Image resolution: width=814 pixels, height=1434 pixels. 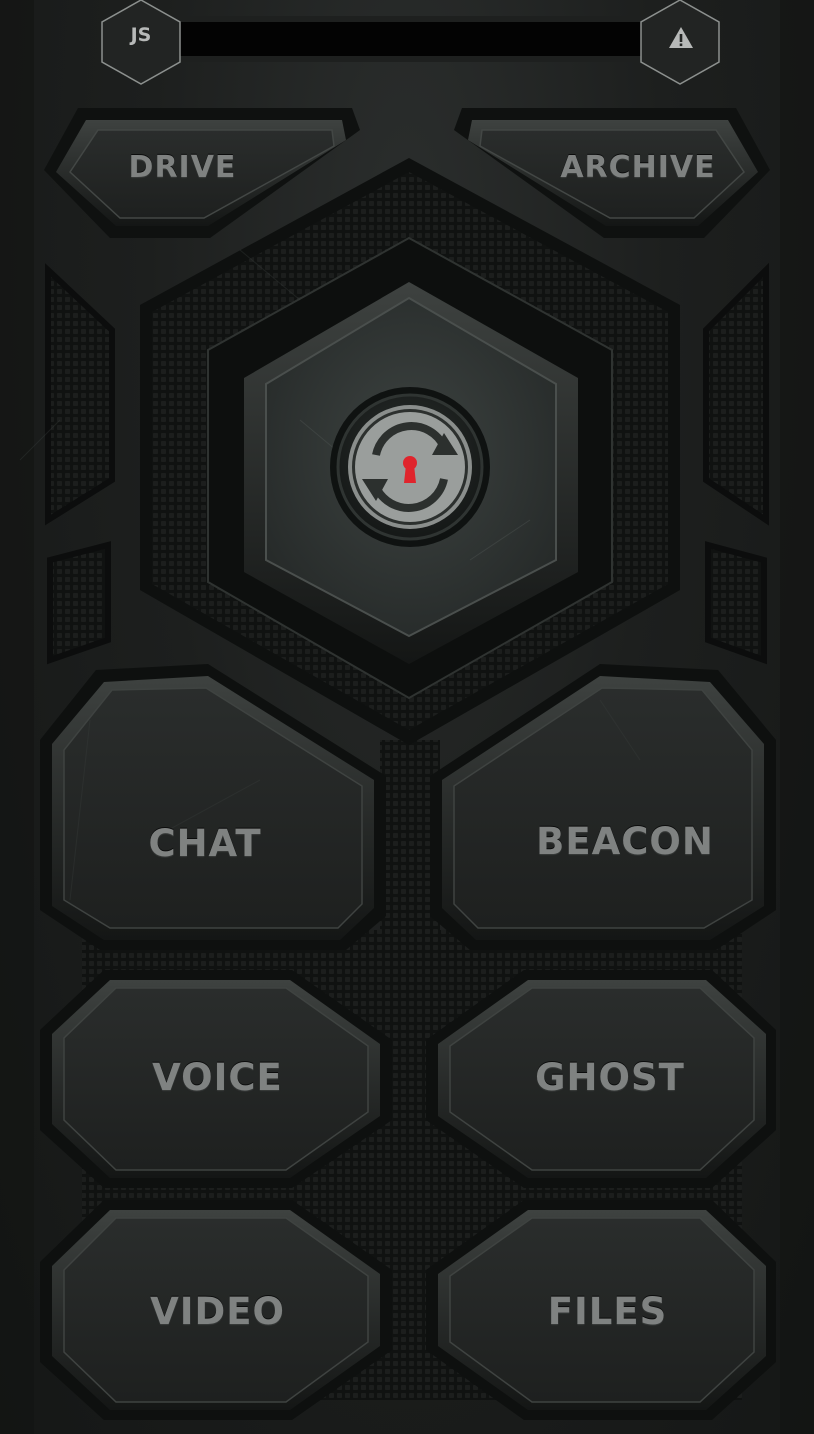 What do you see at coordinates (602, 1310) in the screenshot?
I see `files-button` at bounding box center [602, 1310].